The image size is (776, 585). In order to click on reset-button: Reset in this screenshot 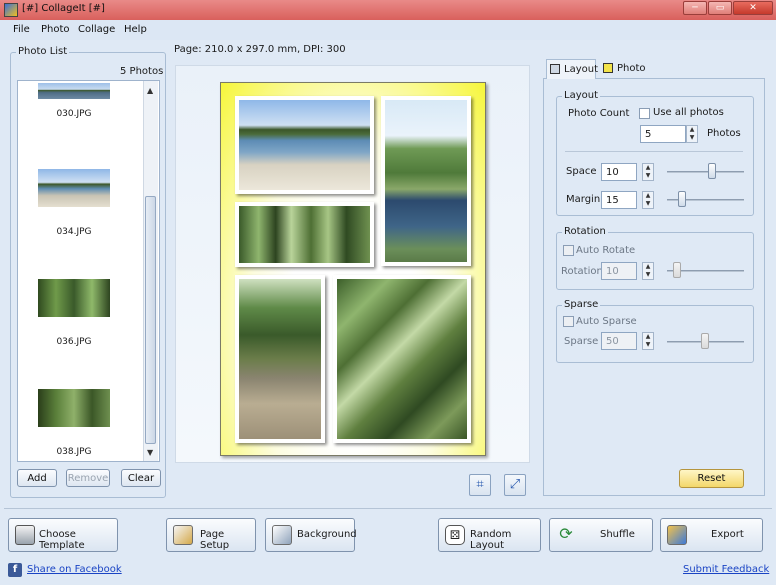, I will do `click(711, 478)`.